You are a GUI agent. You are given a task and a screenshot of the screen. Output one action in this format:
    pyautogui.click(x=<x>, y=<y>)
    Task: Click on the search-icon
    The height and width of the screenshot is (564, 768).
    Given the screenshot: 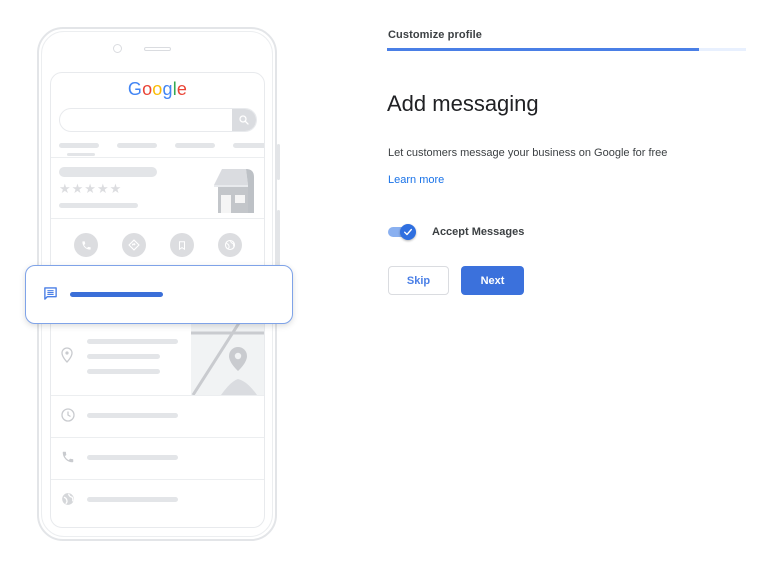 What is the action you would take?
    pyautogui.click(x=244, y=120)
    